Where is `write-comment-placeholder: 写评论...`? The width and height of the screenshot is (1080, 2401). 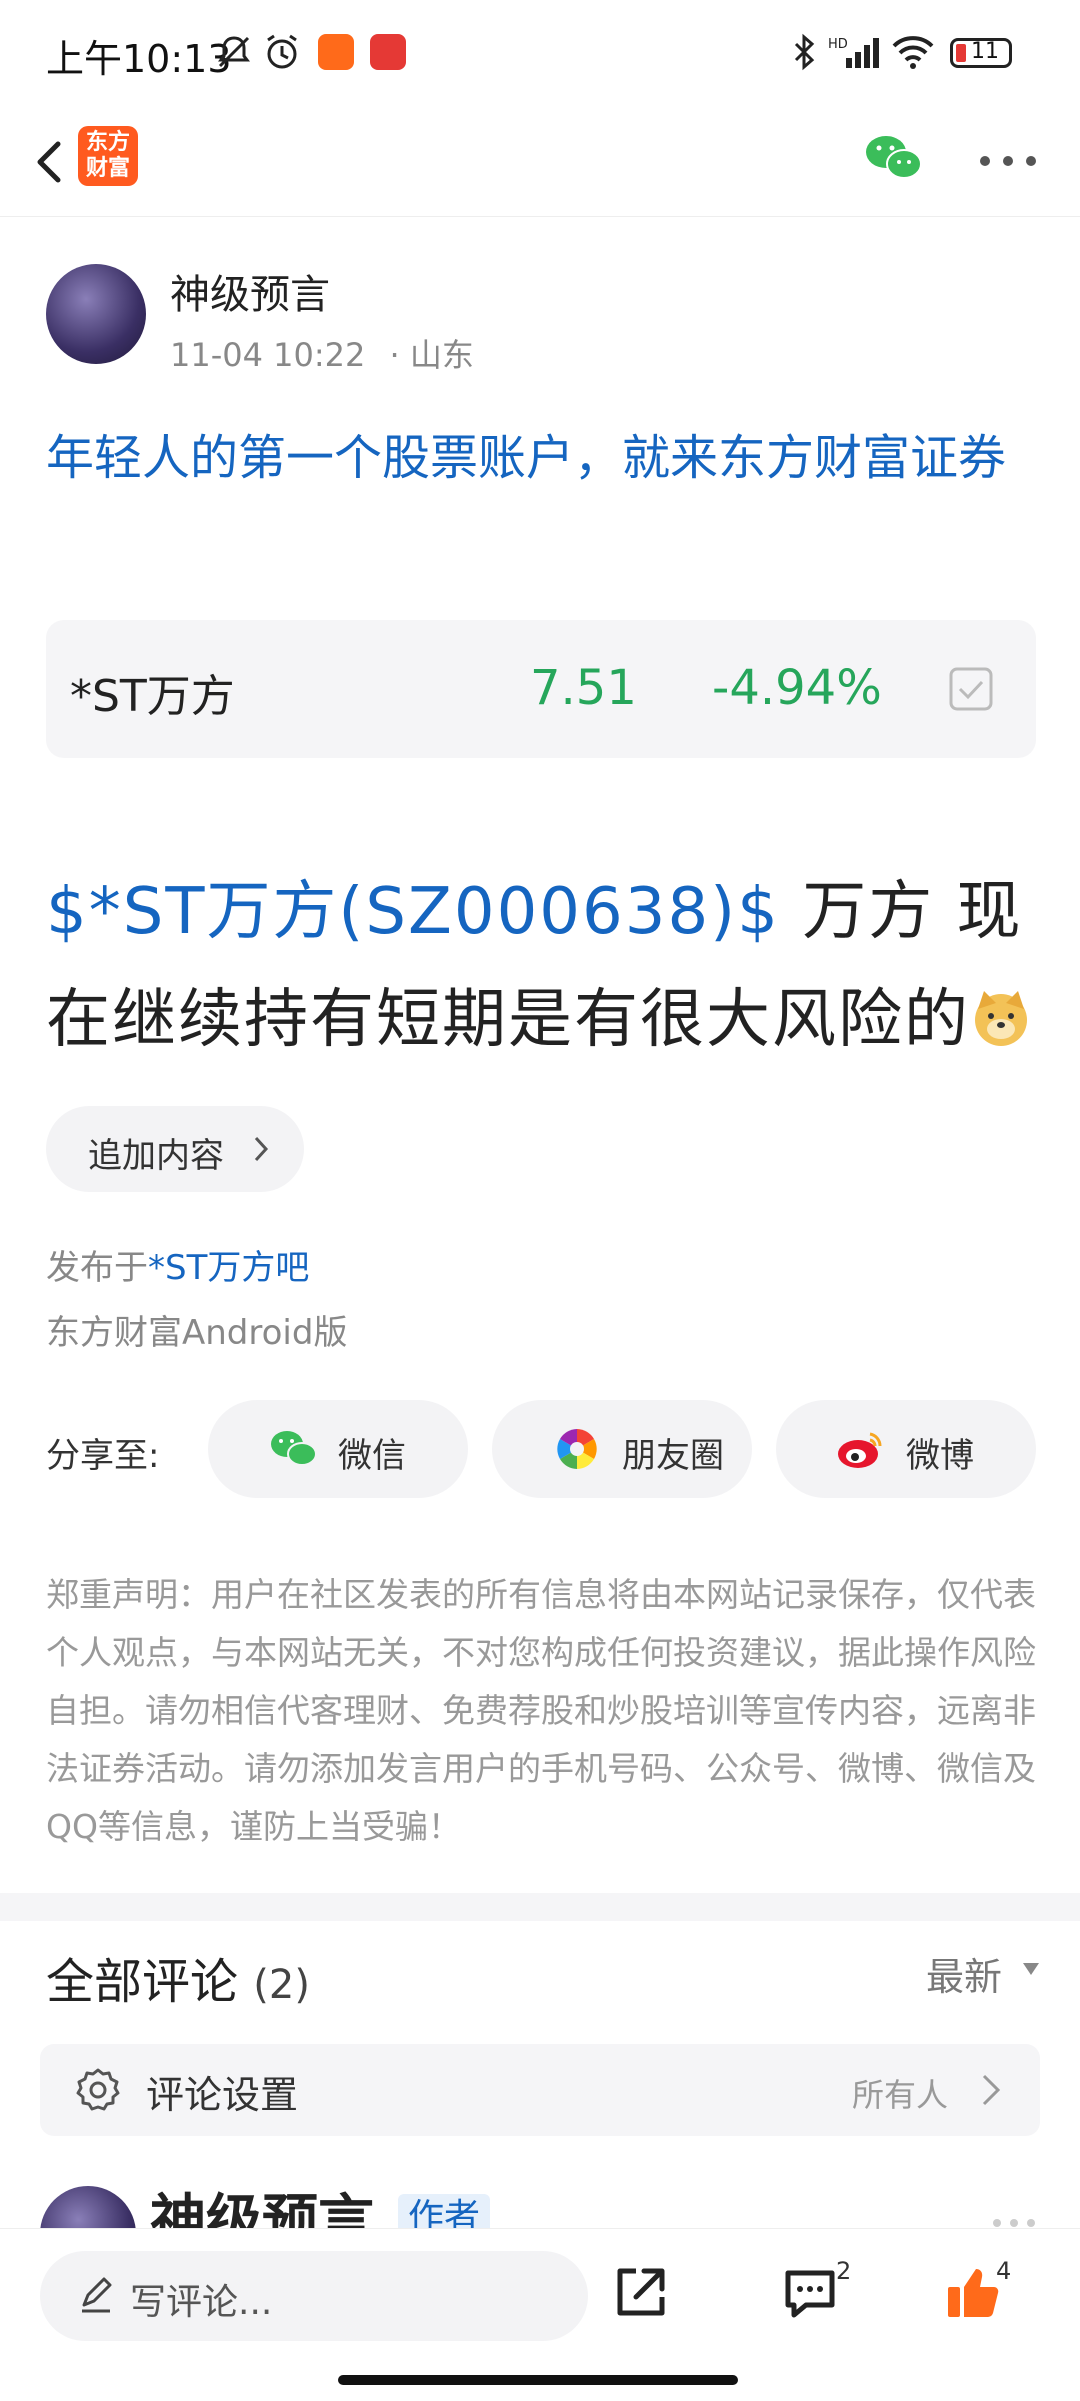
write-comment-placeholder: 写评论... is located at coordinates (201, 2302).